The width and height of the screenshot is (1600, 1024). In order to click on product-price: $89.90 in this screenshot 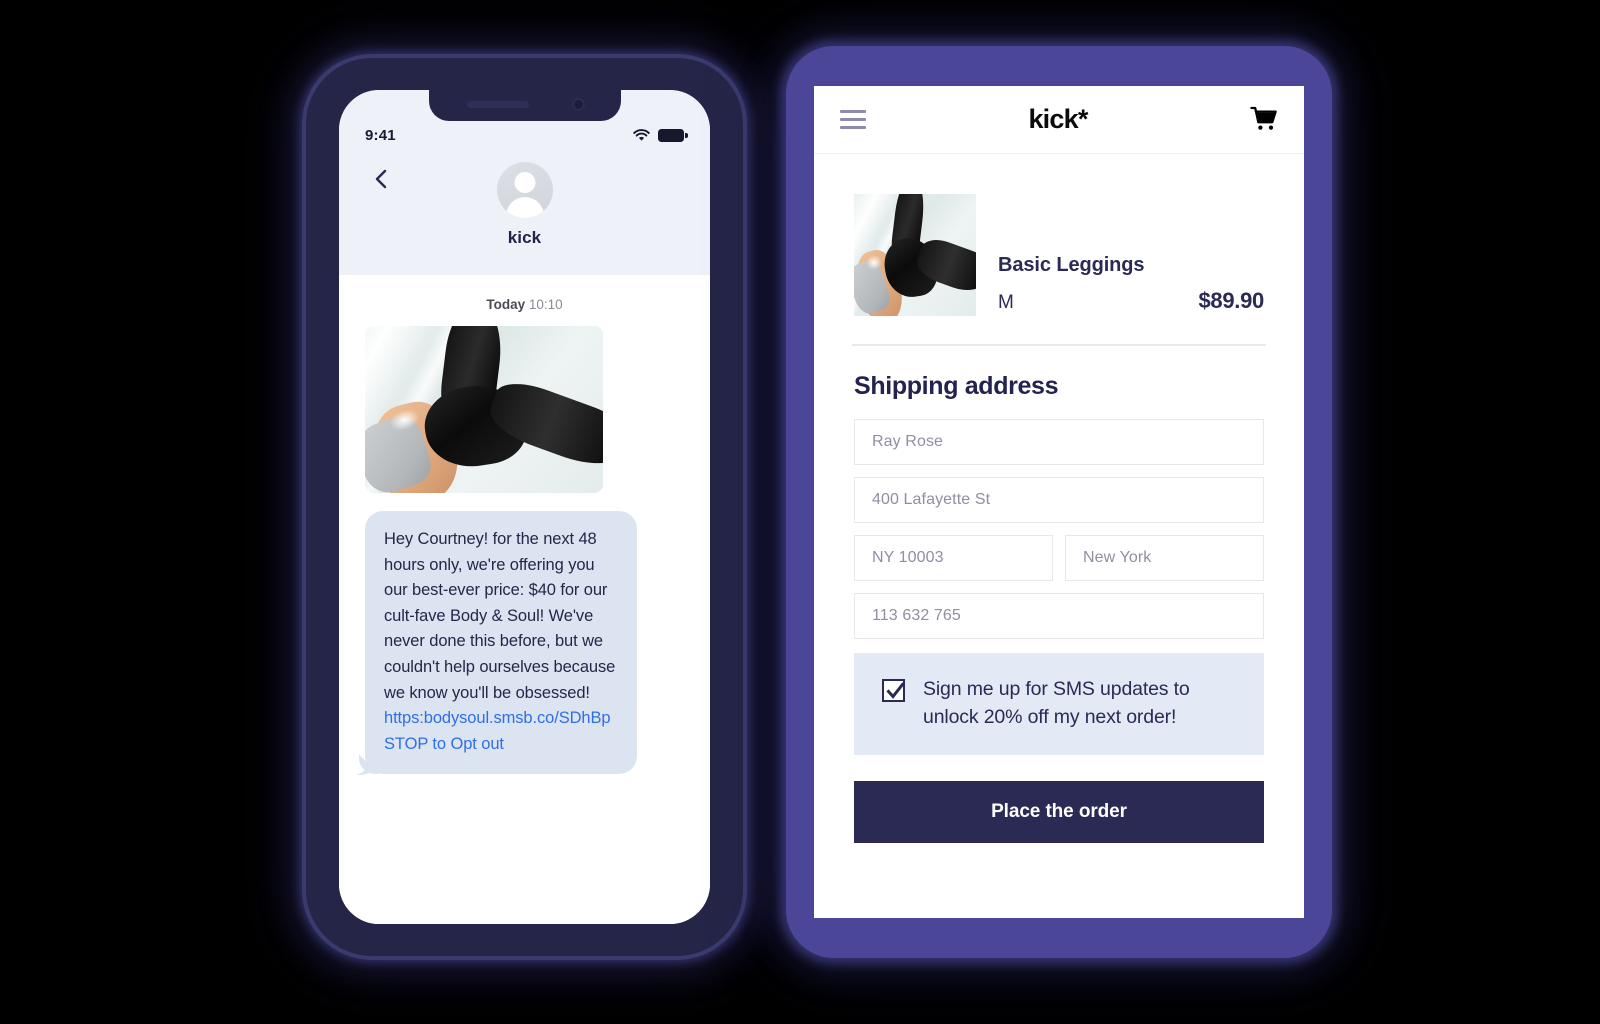, I will do `click(1231, 300)`.